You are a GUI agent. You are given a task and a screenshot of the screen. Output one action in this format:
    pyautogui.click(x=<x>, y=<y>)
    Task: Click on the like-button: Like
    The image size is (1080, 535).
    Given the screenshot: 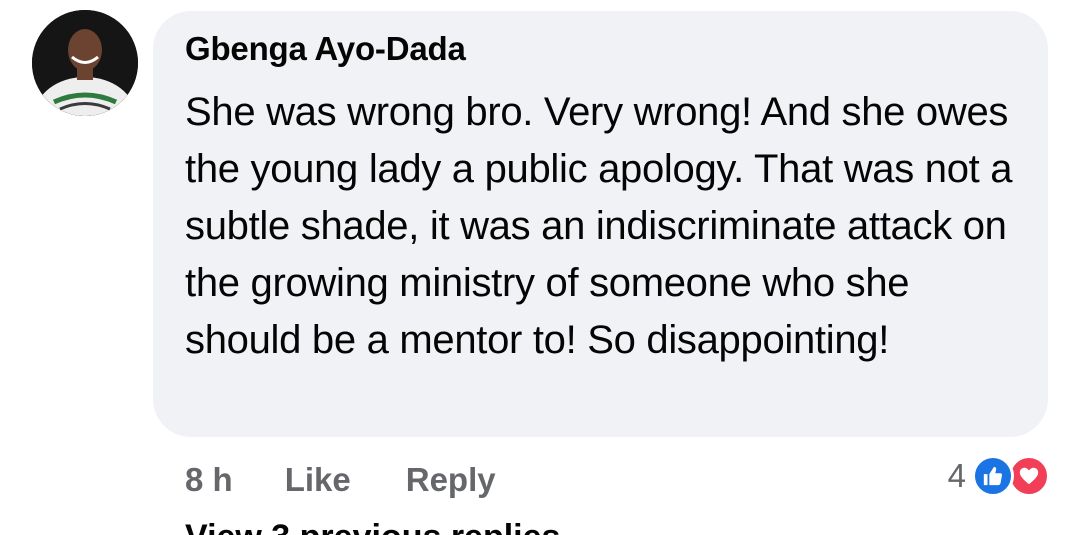 What is the action you would take?
    pyautogui.click(x=318, y=480)
    